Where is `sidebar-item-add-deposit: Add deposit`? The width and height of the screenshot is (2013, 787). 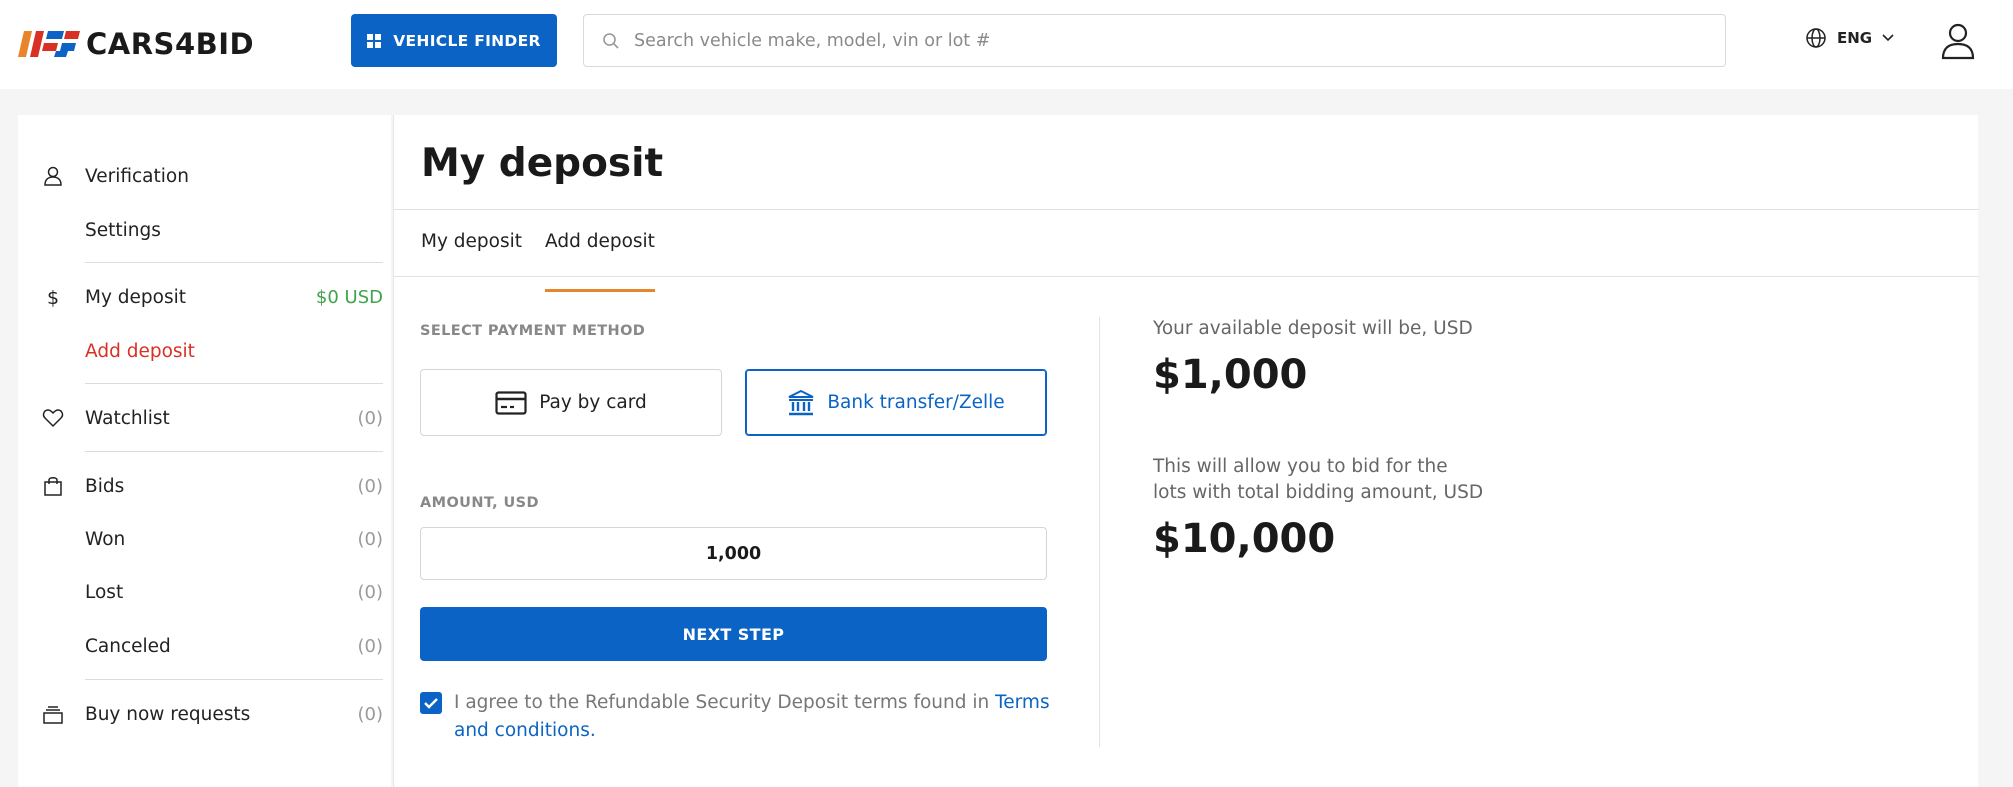 sidebar-item-add-deposit: Add deposit is located at coordinates (204, 351).